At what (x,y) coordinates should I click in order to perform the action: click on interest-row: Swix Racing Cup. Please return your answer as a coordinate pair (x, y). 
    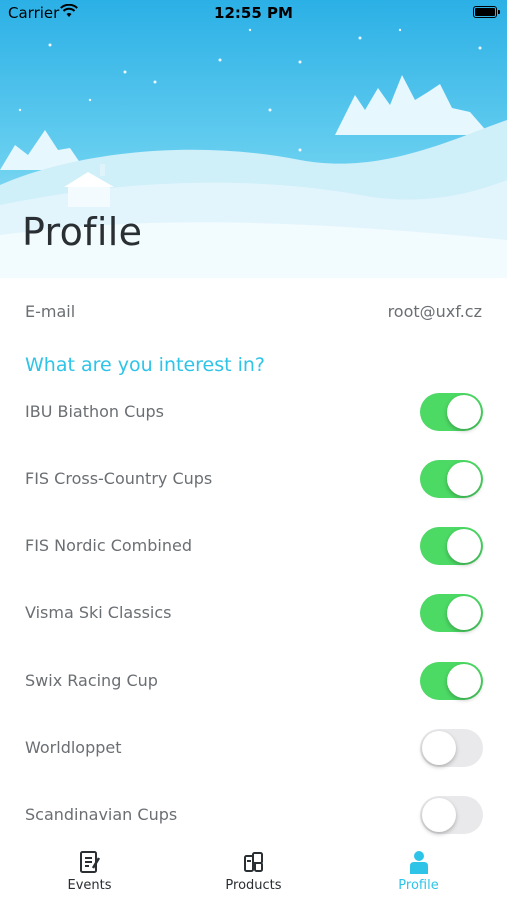
    Looking at the image, I should click on (253, 680).